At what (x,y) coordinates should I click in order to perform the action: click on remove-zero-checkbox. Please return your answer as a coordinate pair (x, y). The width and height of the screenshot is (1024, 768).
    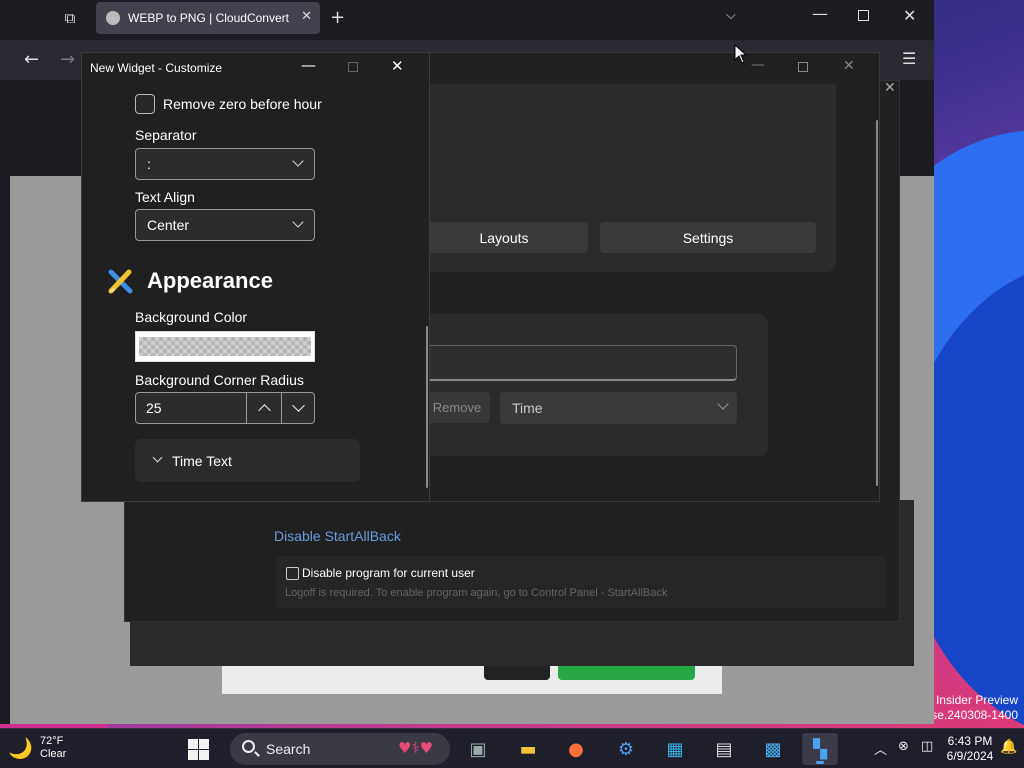
    Looking at the image, I should click on (145, 104).